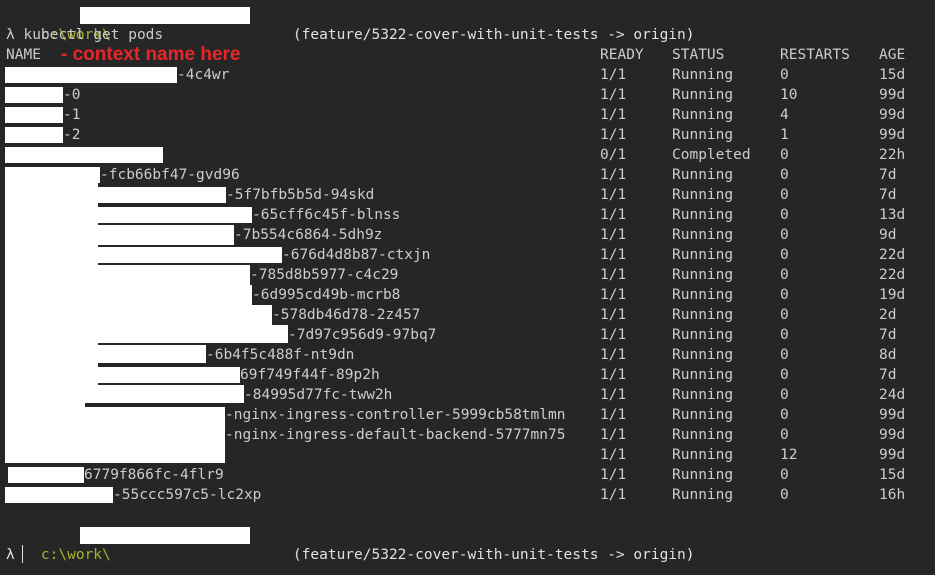 This screenshot has height=575, width=935. Describe the element at coordinates (85, 35) in the screenshot. I see `command-line: λ kubectl get pods` at that location.